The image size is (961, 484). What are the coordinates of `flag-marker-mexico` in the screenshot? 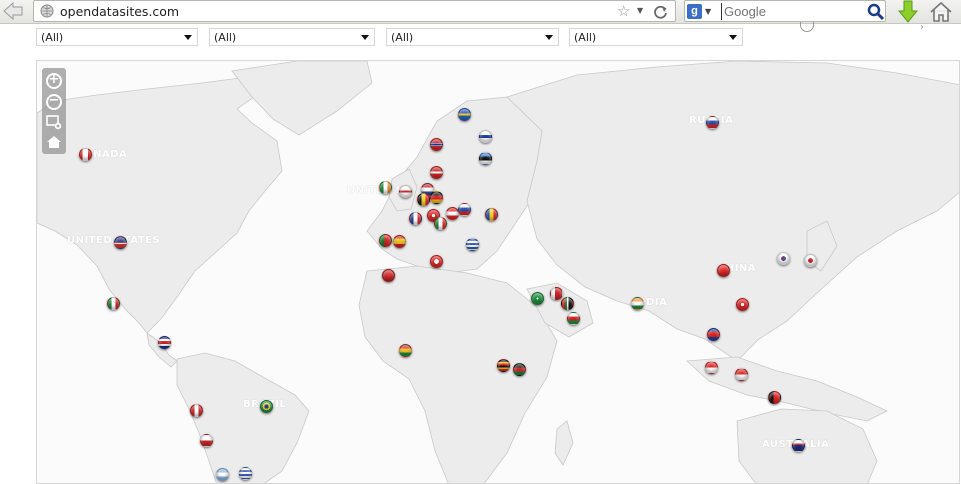 It's located at (113, 303).